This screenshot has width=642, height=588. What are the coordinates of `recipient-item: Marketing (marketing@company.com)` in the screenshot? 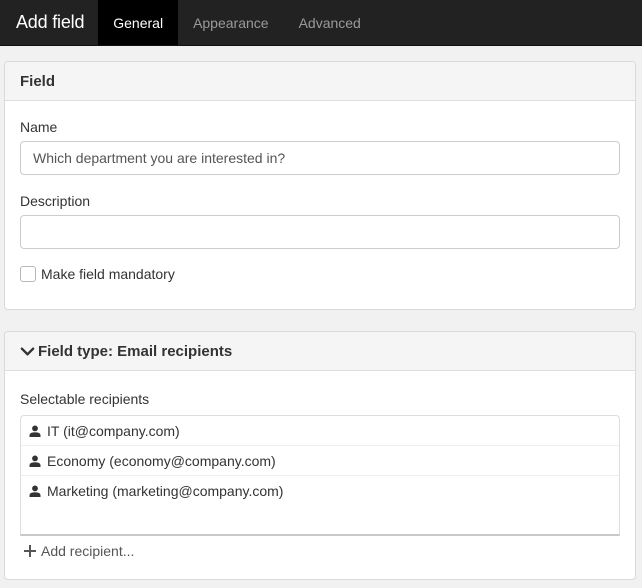 It's located at (320, 491).